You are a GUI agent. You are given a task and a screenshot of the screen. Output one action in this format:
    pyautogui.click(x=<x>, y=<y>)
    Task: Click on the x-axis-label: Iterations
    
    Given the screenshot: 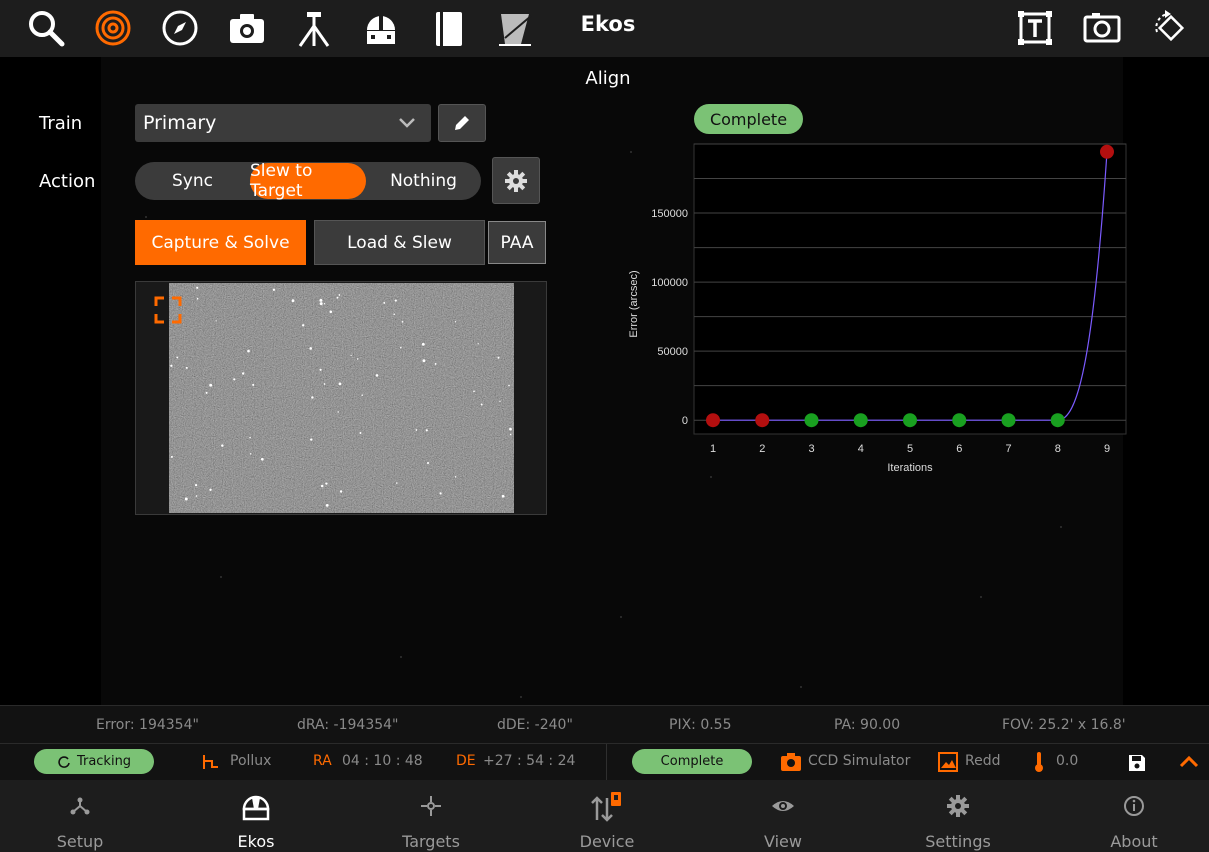 What is the action you would take?
    pyautogui.click(x=910, y=468)
    